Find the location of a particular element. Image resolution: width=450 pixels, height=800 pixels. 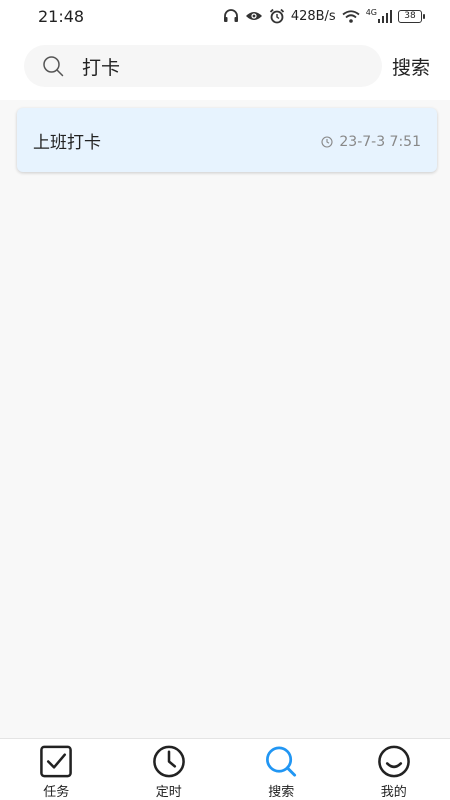

network-speed: 428B/s is located at coordinates (313, 16).